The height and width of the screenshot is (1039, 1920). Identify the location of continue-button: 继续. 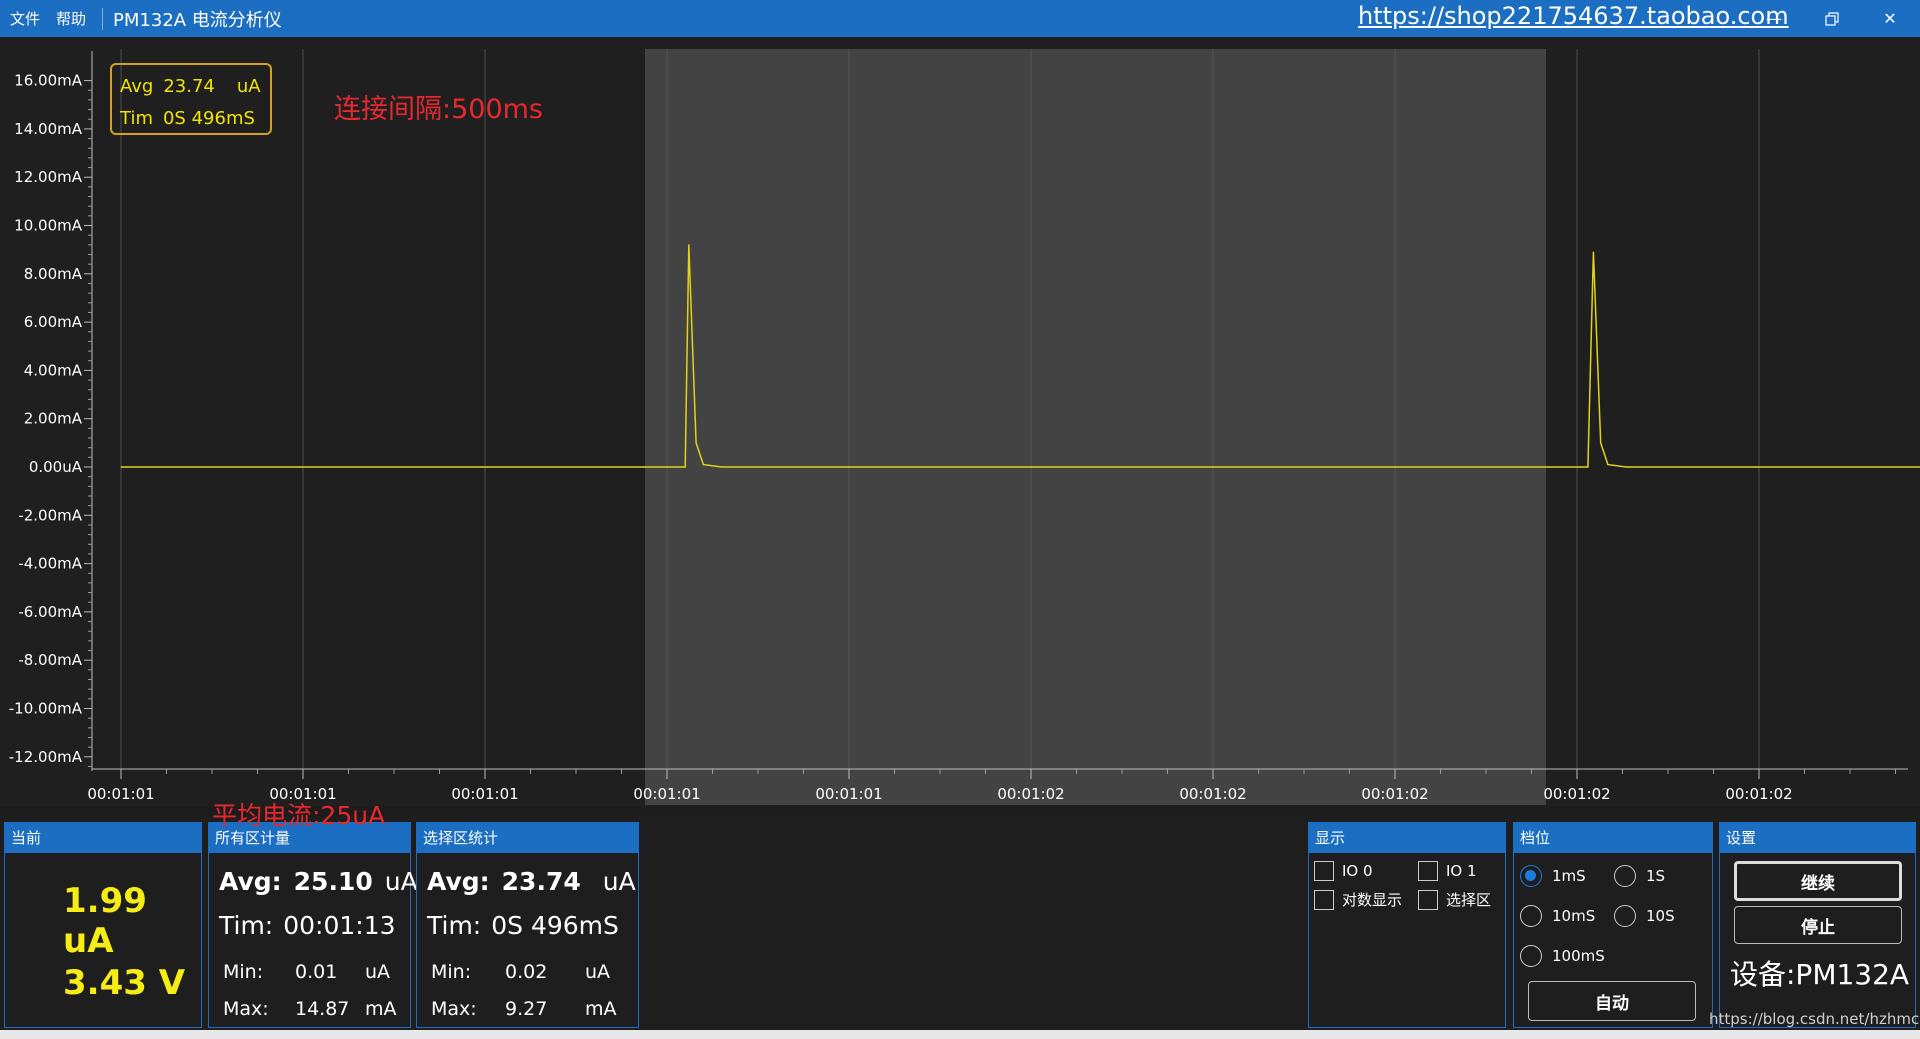
(1818, 881).